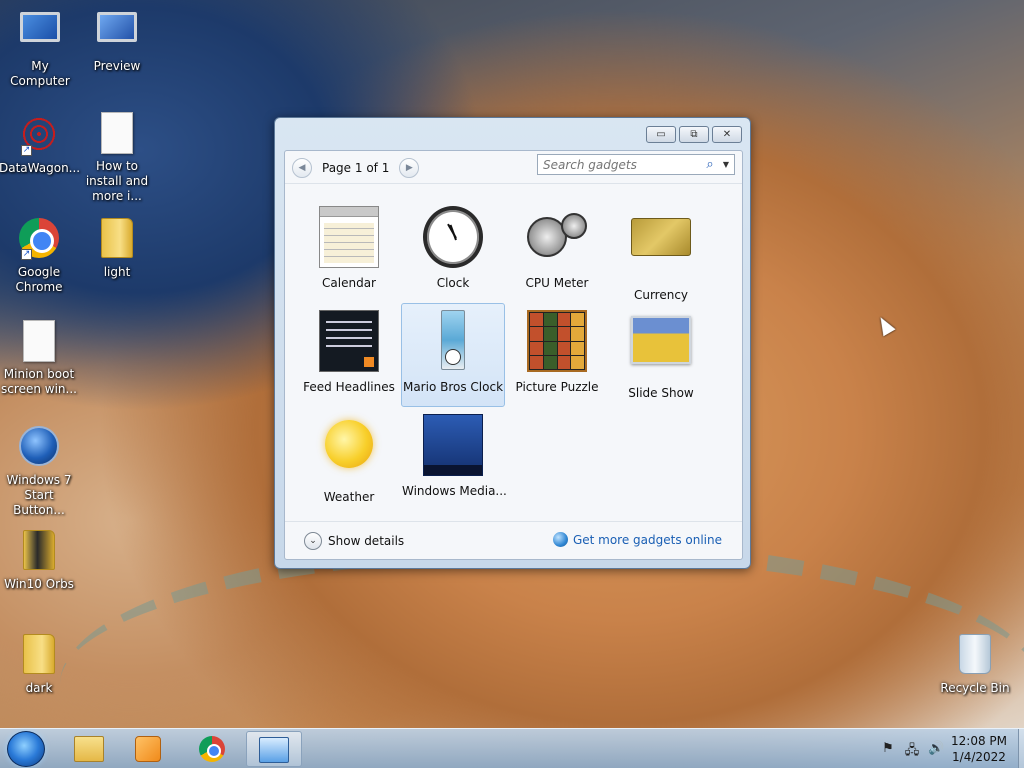 The height and width of the screenshot is (768, 1024). I want to click on currency-icon, so click(661, 249).